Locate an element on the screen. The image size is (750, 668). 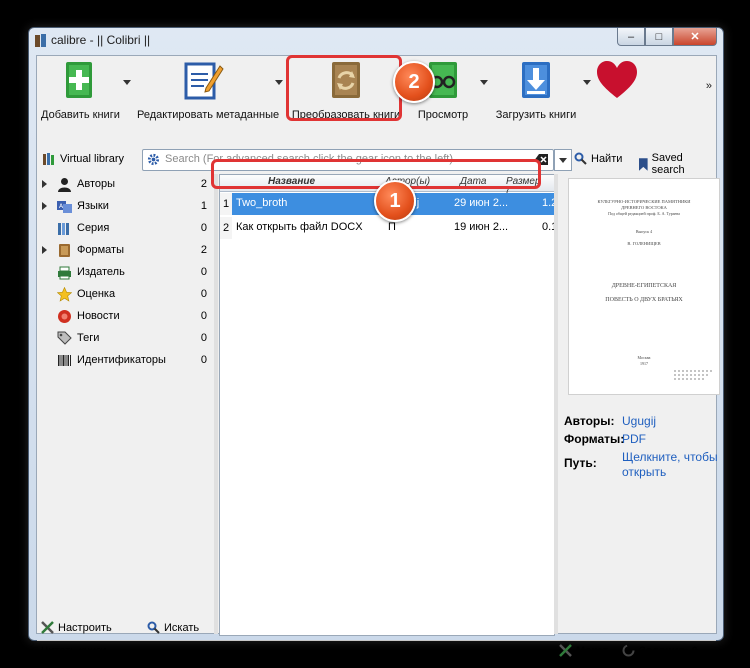
tag-item-publisher: Издатель 0 is located at coordinates (124, 273).